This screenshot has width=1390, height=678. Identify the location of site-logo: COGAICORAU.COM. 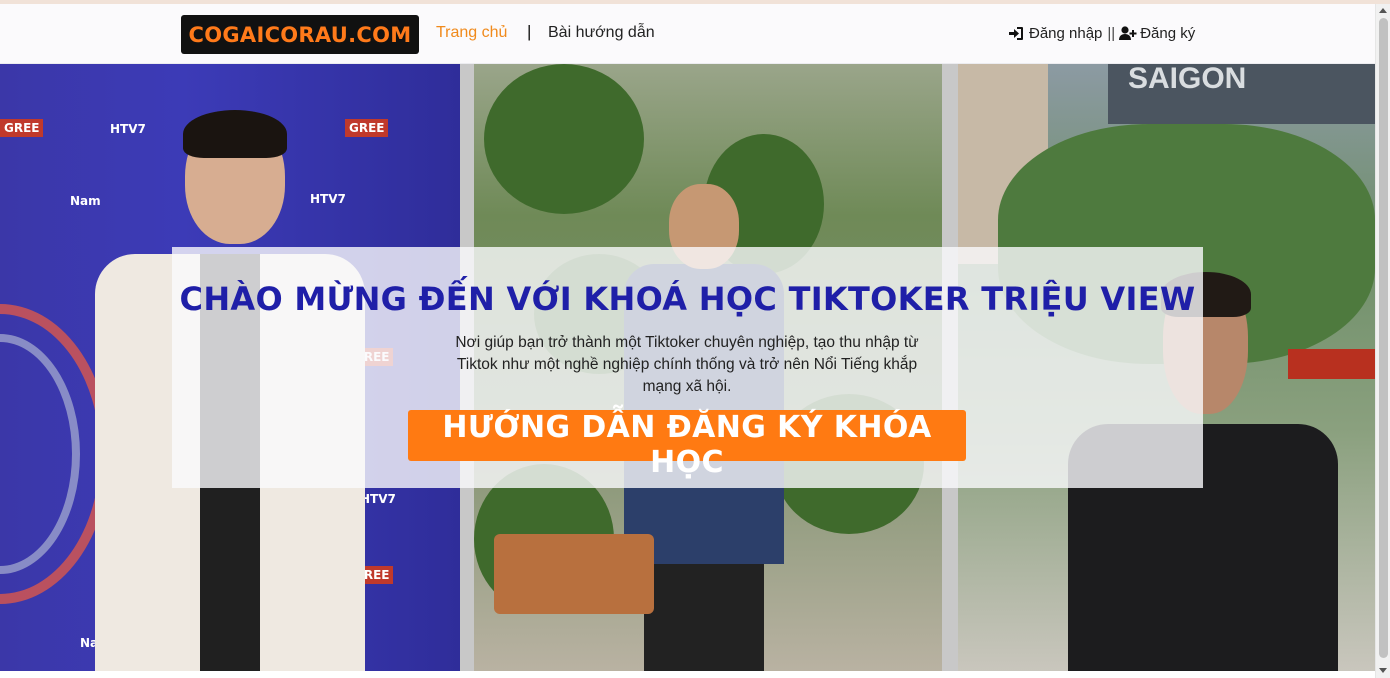
(300, 34).